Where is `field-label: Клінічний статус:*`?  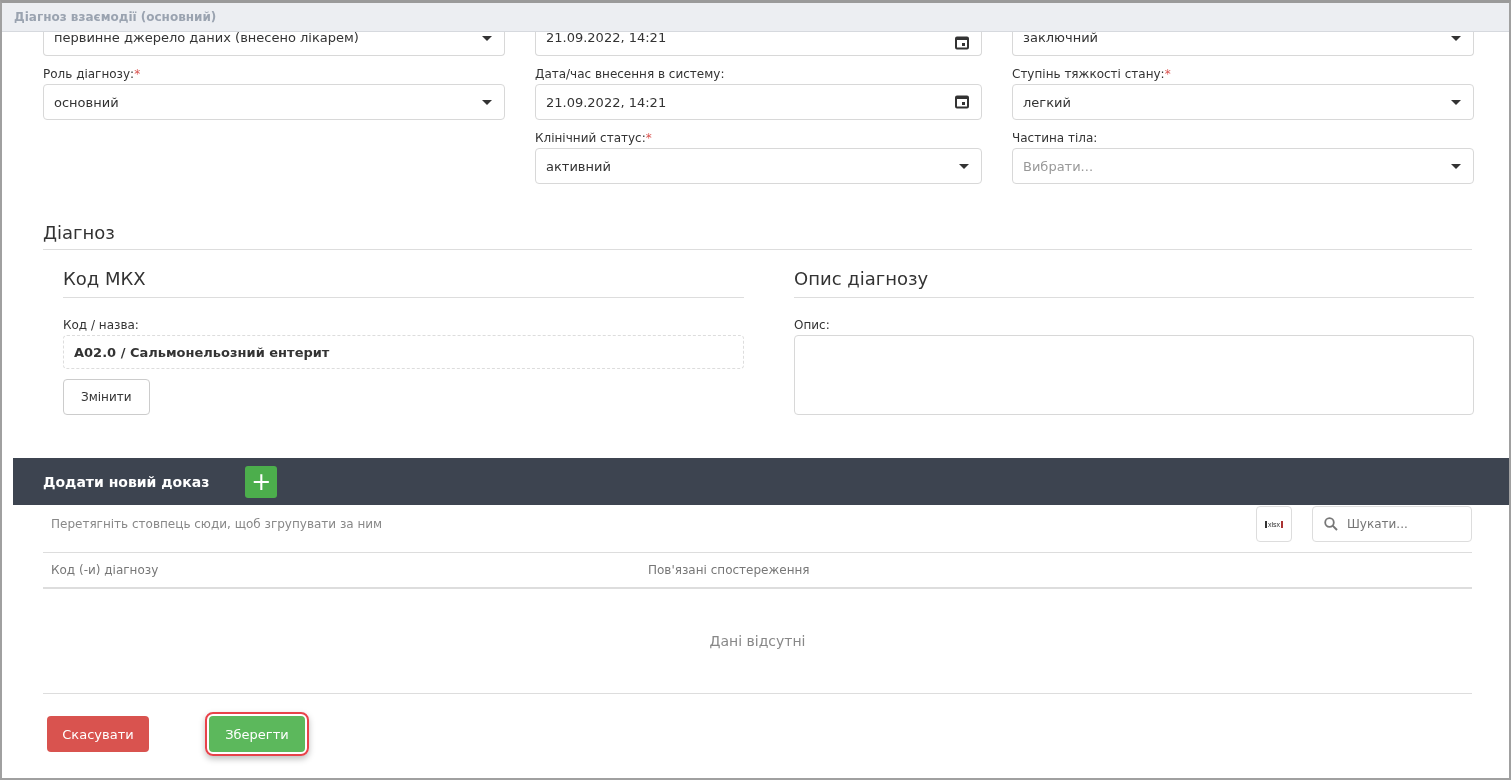 field-label: Клінічний статус:* is located at coordinates (594, 138).